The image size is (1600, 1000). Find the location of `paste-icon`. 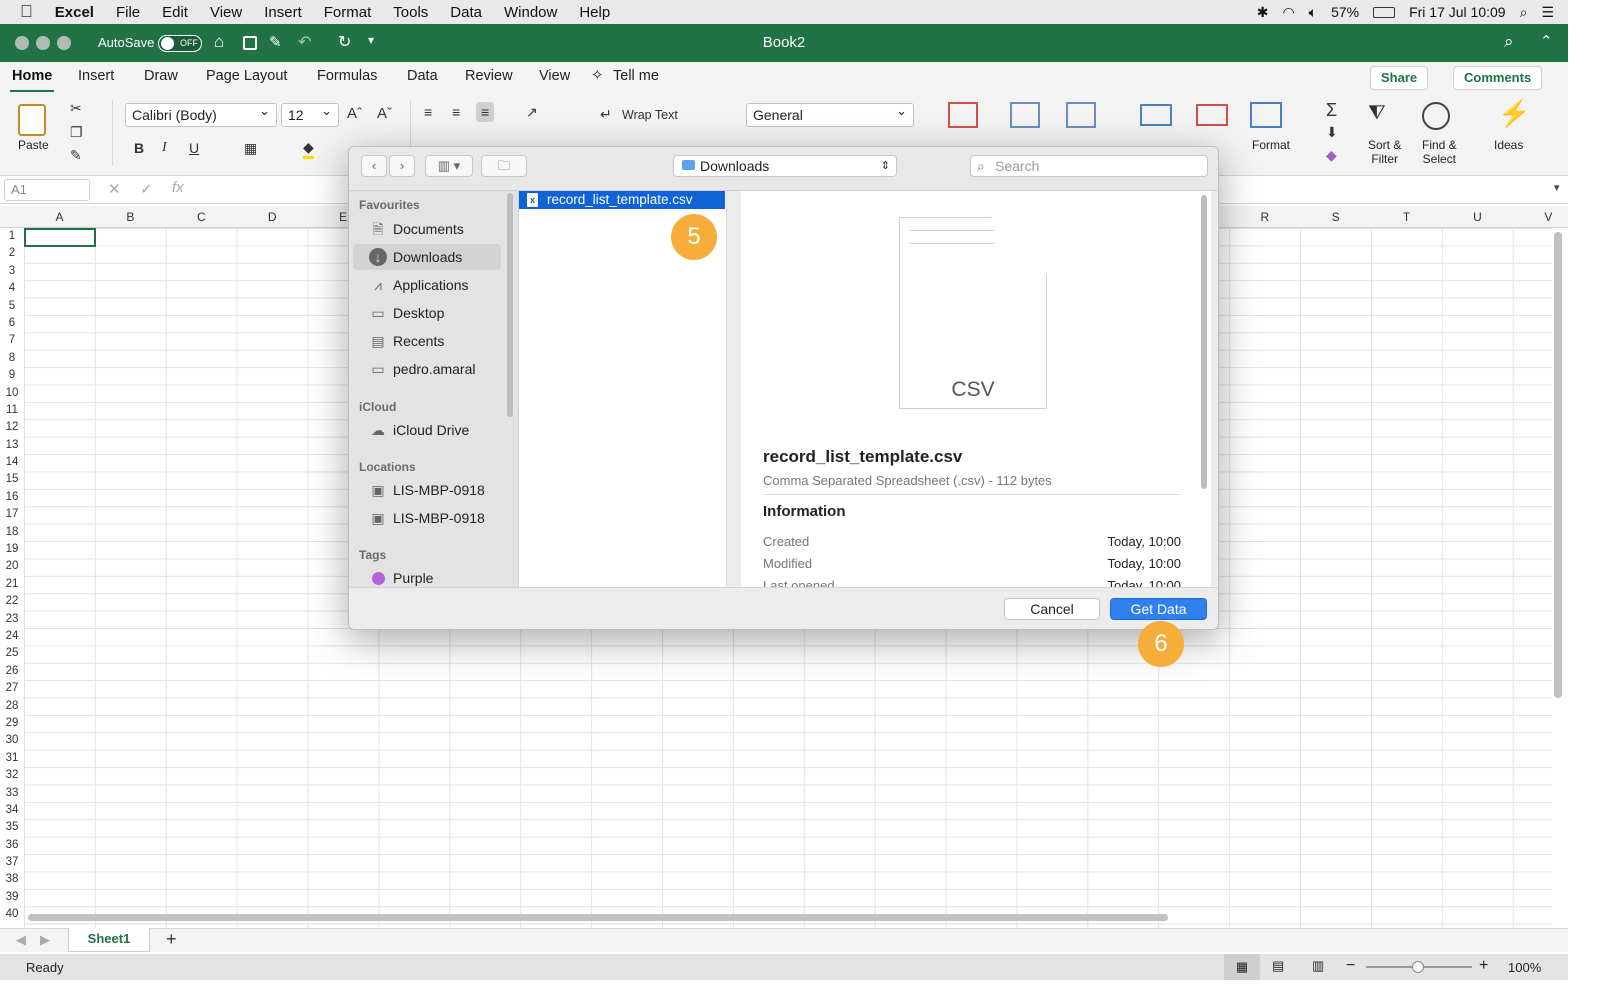

paste-icon is located at coordinates (32, 120).